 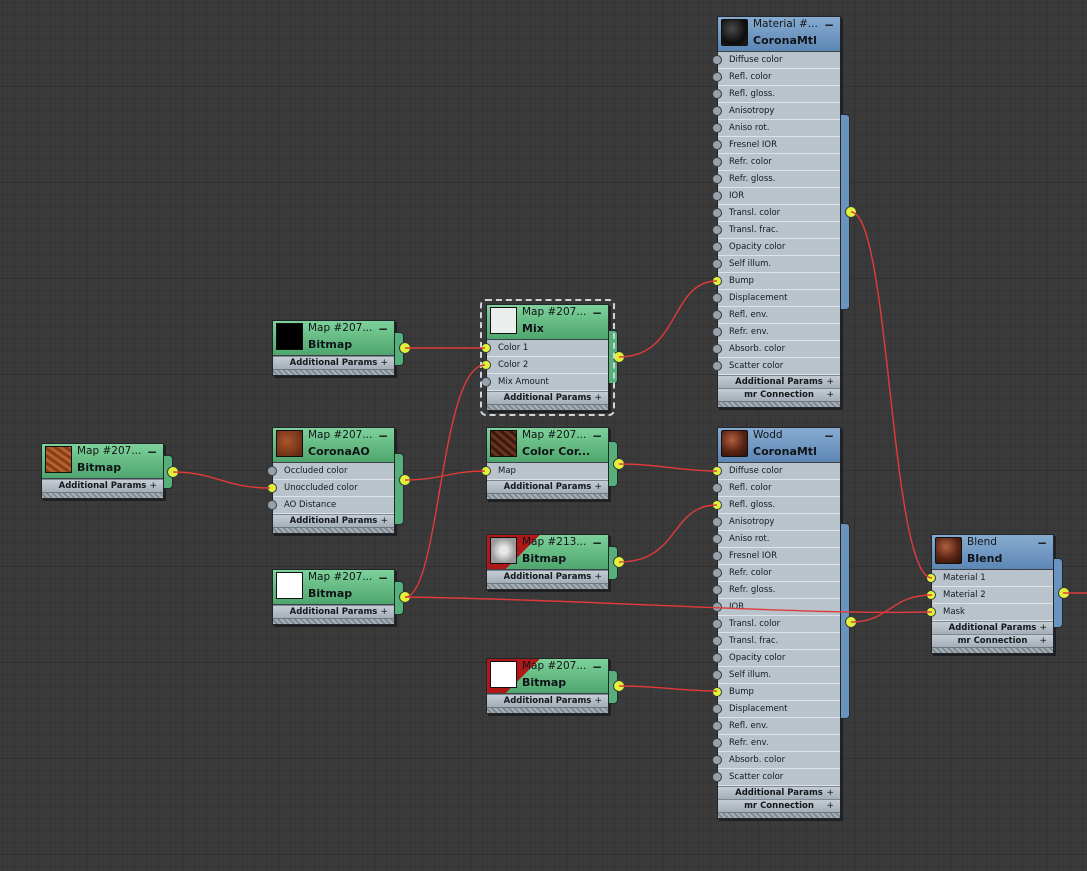 What do you see at coordinates (779, 445) in the screenshot?
I see `node-header: Wodd CoronaMtl −` at bounding box center [779, 445].